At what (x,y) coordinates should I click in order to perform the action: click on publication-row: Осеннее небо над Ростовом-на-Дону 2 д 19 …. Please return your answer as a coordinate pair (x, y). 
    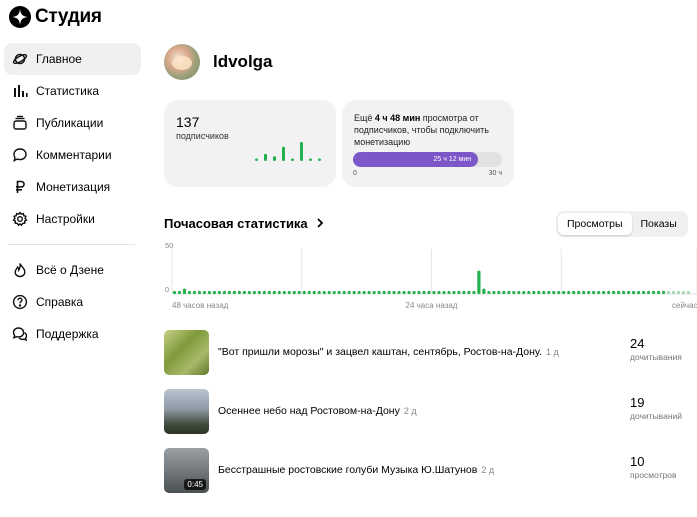
    Looking at the image, I should click on (430, 411).